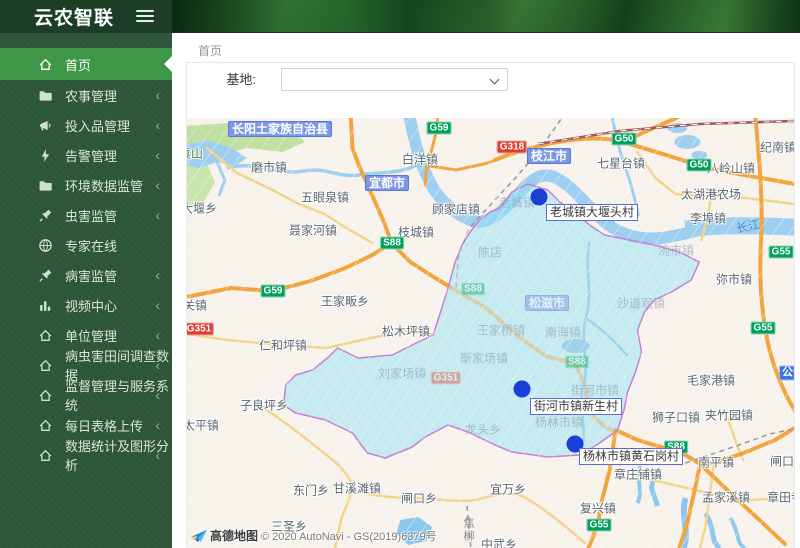 This screenshot has width=800, height=548. Describe the element at coordinates (776, 147) in the screenshot. I see `map-town-label: 纪南镇` at that location.